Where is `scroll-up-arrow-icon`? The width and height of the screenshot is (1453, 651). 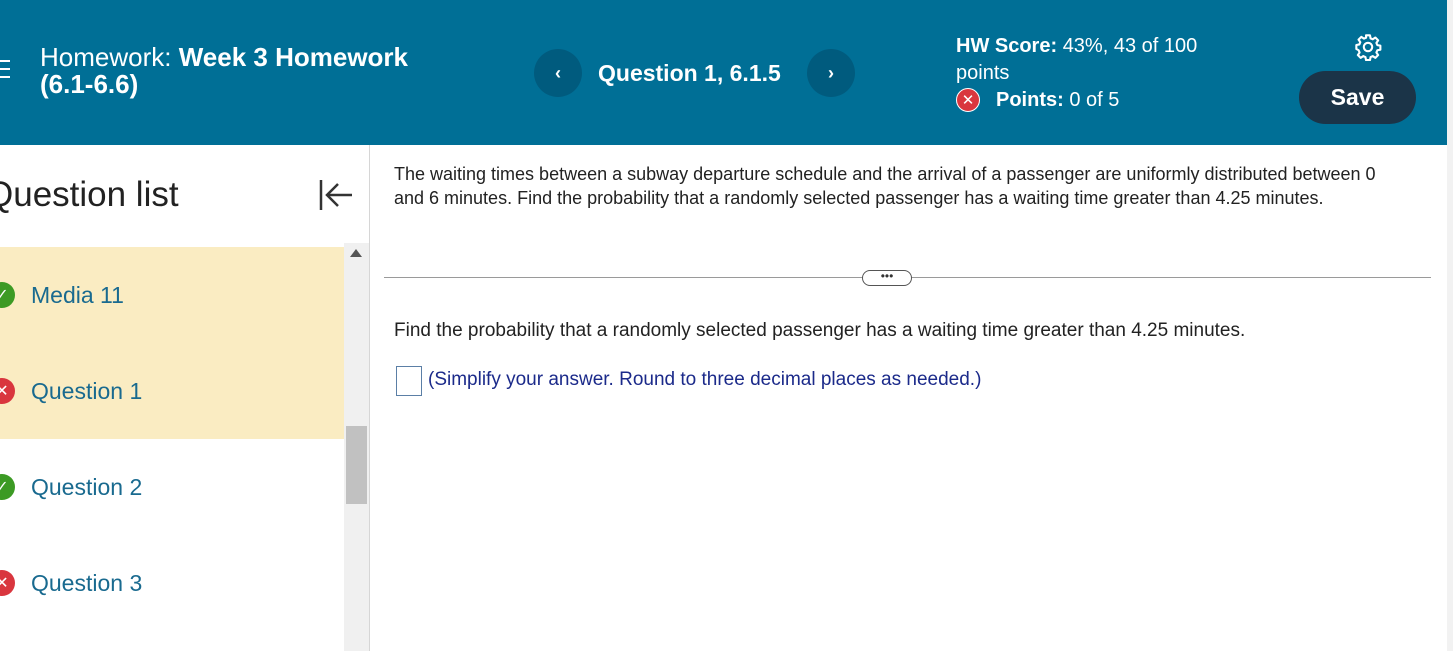
scroll-up-arrow-icon is located at coordinates (356, 253).